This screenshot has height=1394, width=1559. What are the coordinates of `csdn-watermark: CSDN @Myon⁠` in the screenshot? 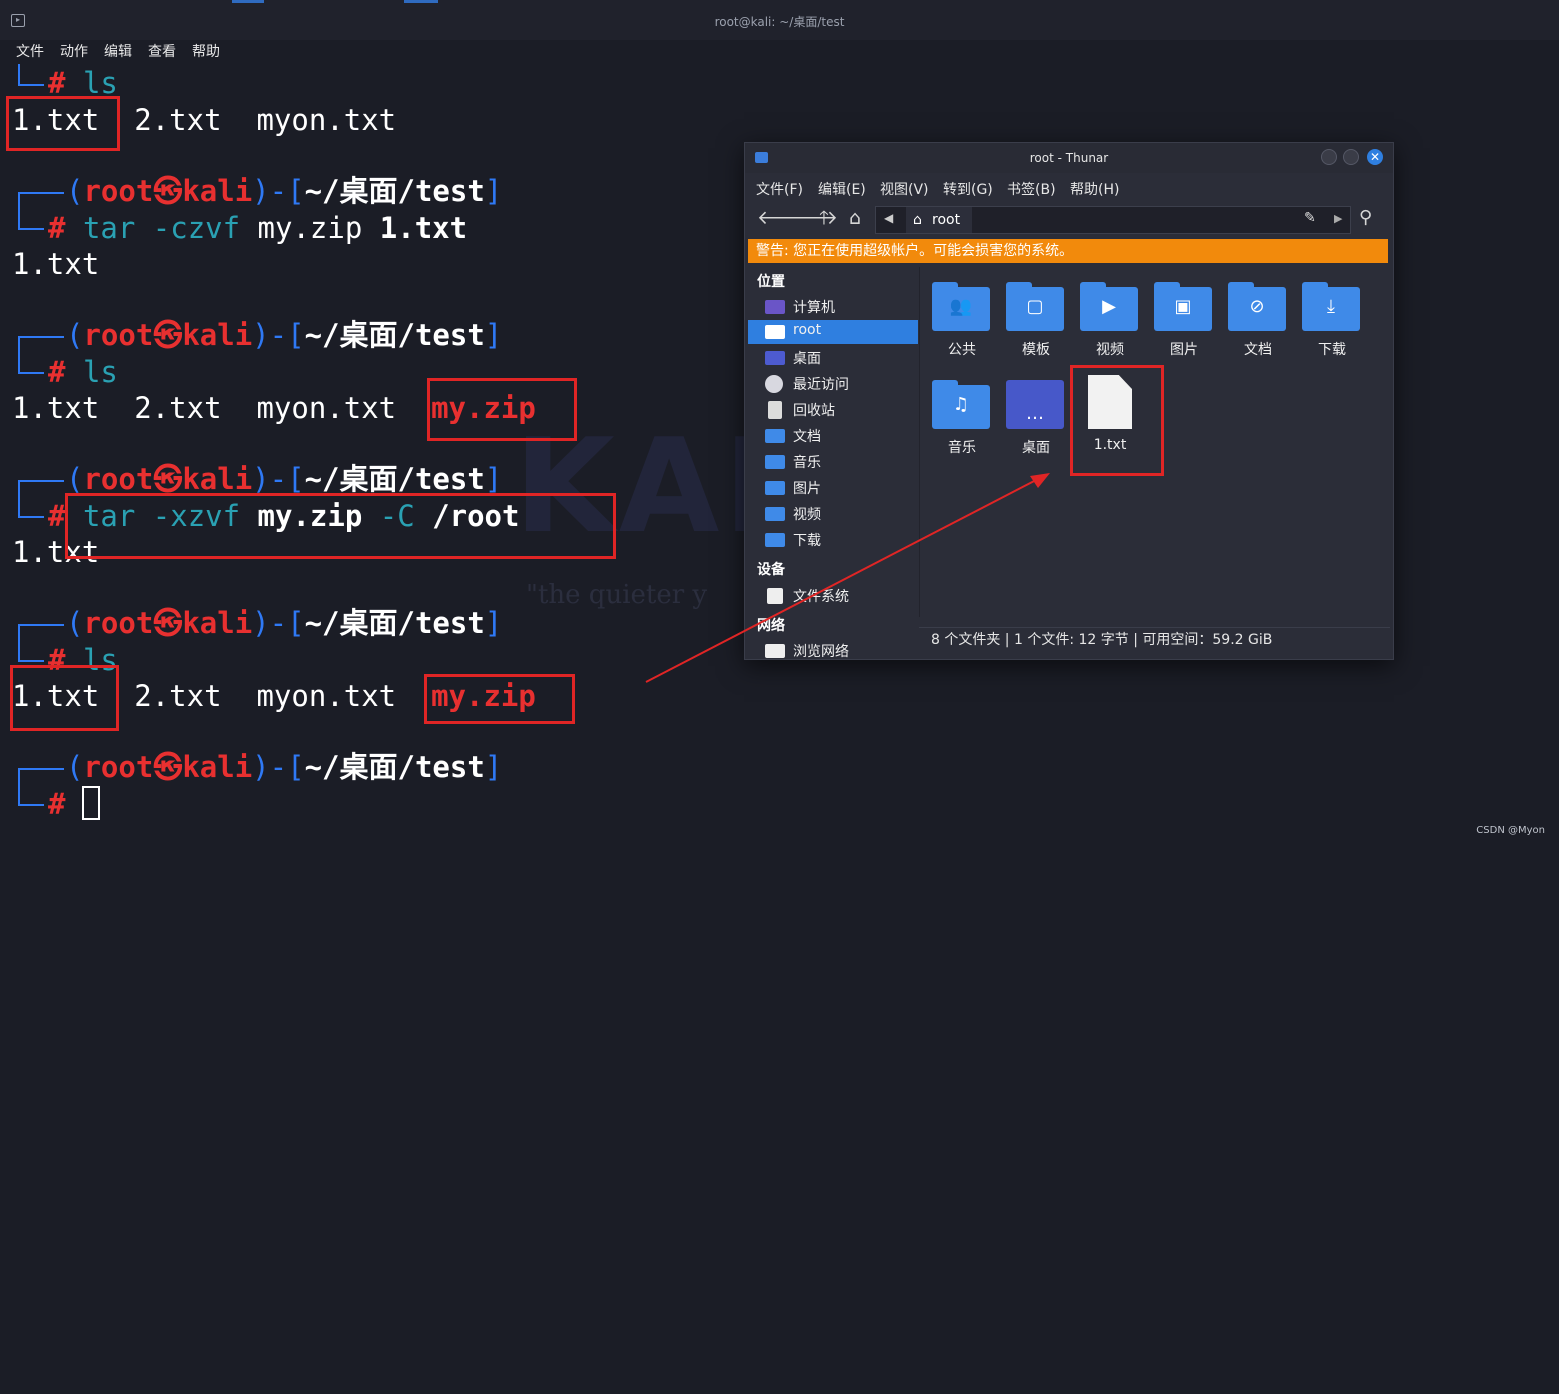 It's located at (1510, 830).